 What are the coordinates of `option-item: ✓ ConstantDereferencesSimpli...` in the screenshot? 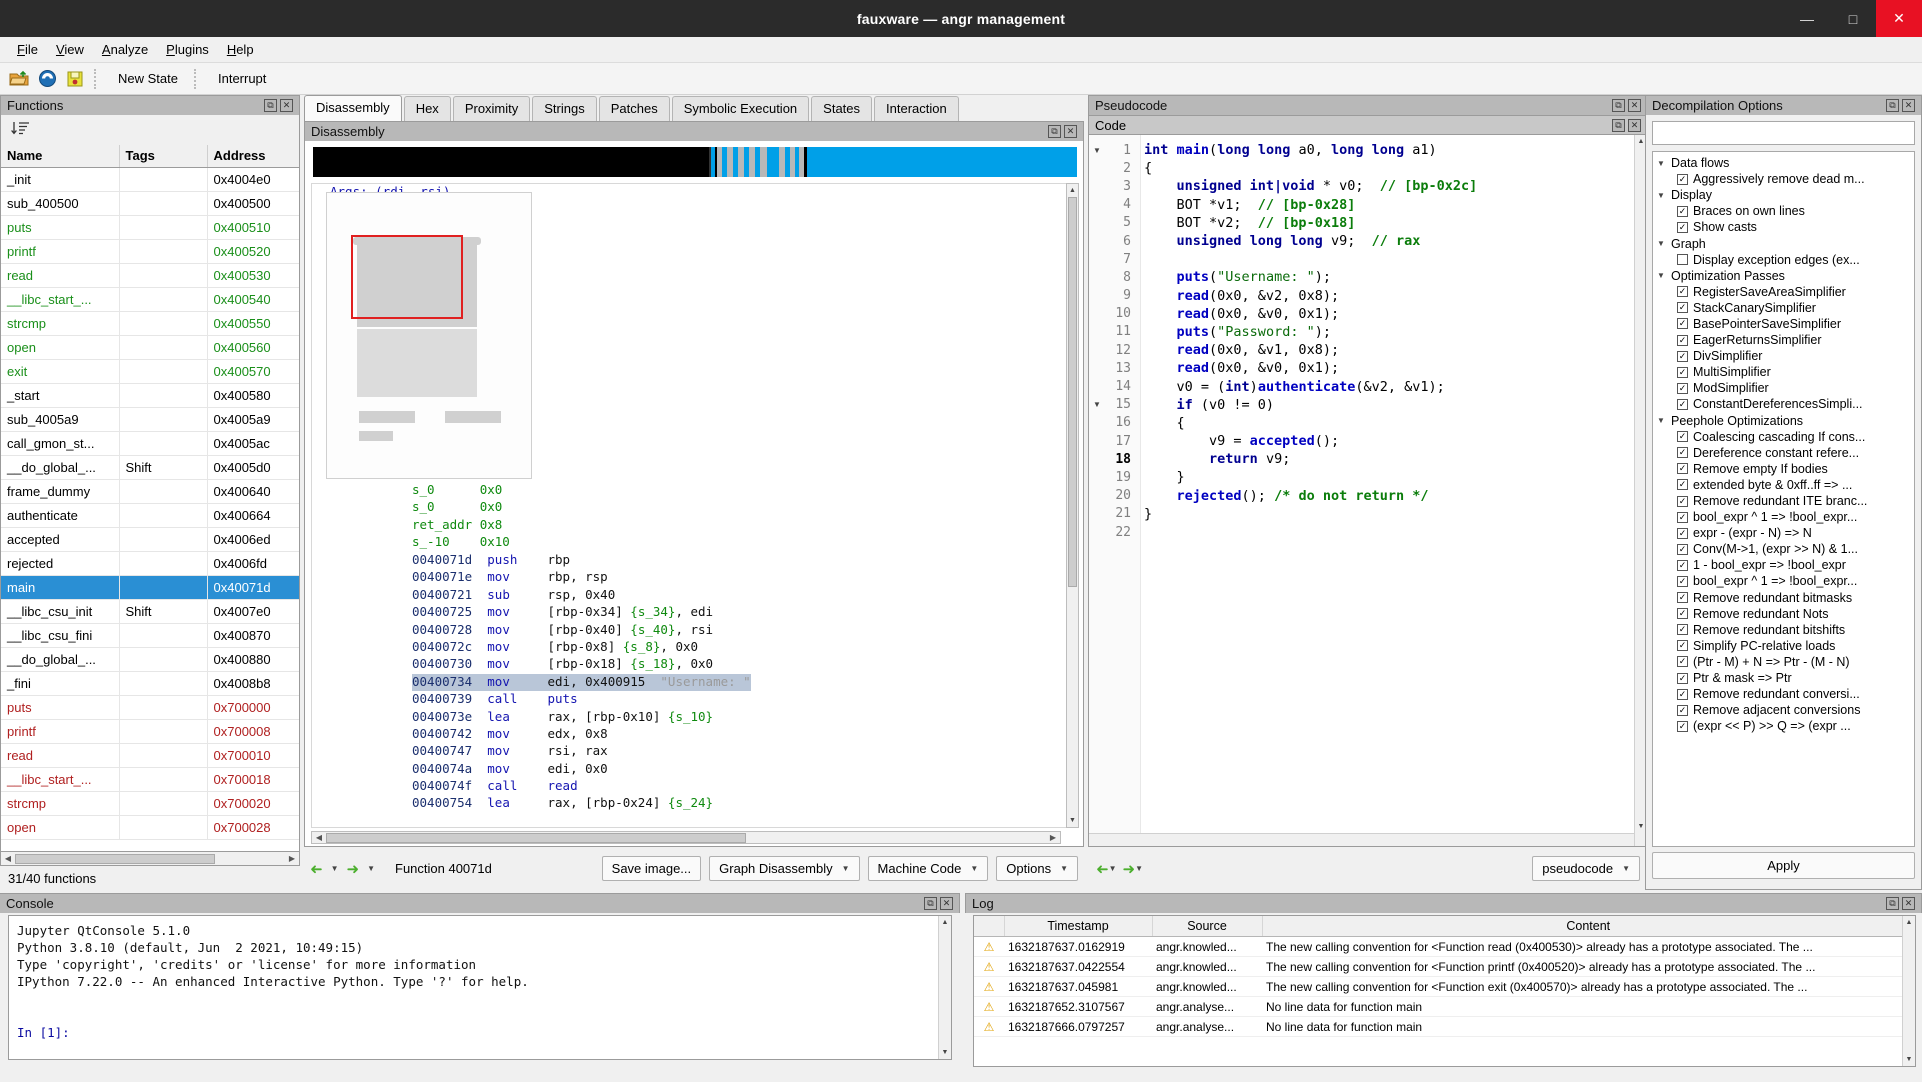 It's located at (1783, 404).